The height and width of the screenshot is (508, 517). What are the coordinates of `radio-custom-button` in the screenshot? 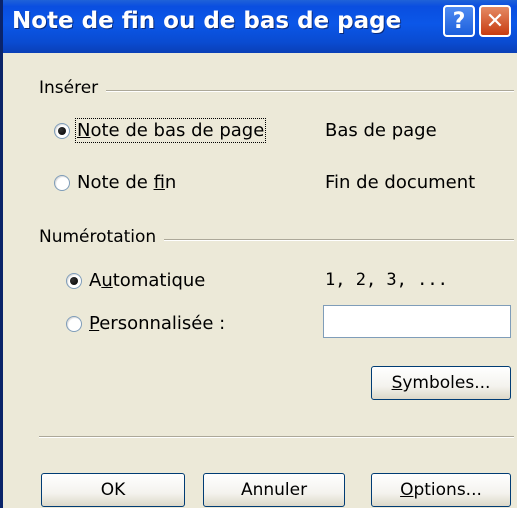 It's located at (74, 323).